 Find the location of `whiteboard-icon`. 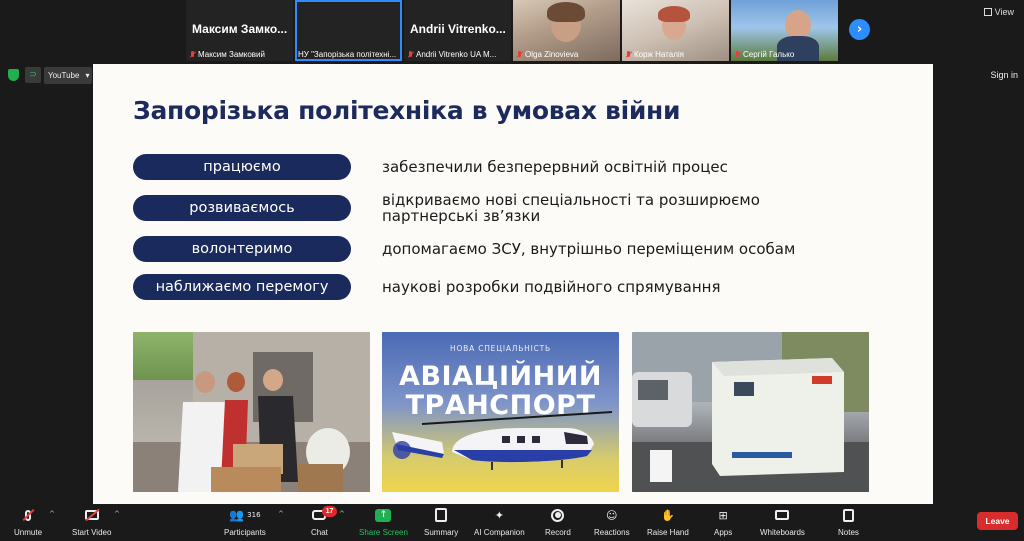

whiteboard-icon is located at coordinates (782, 515).